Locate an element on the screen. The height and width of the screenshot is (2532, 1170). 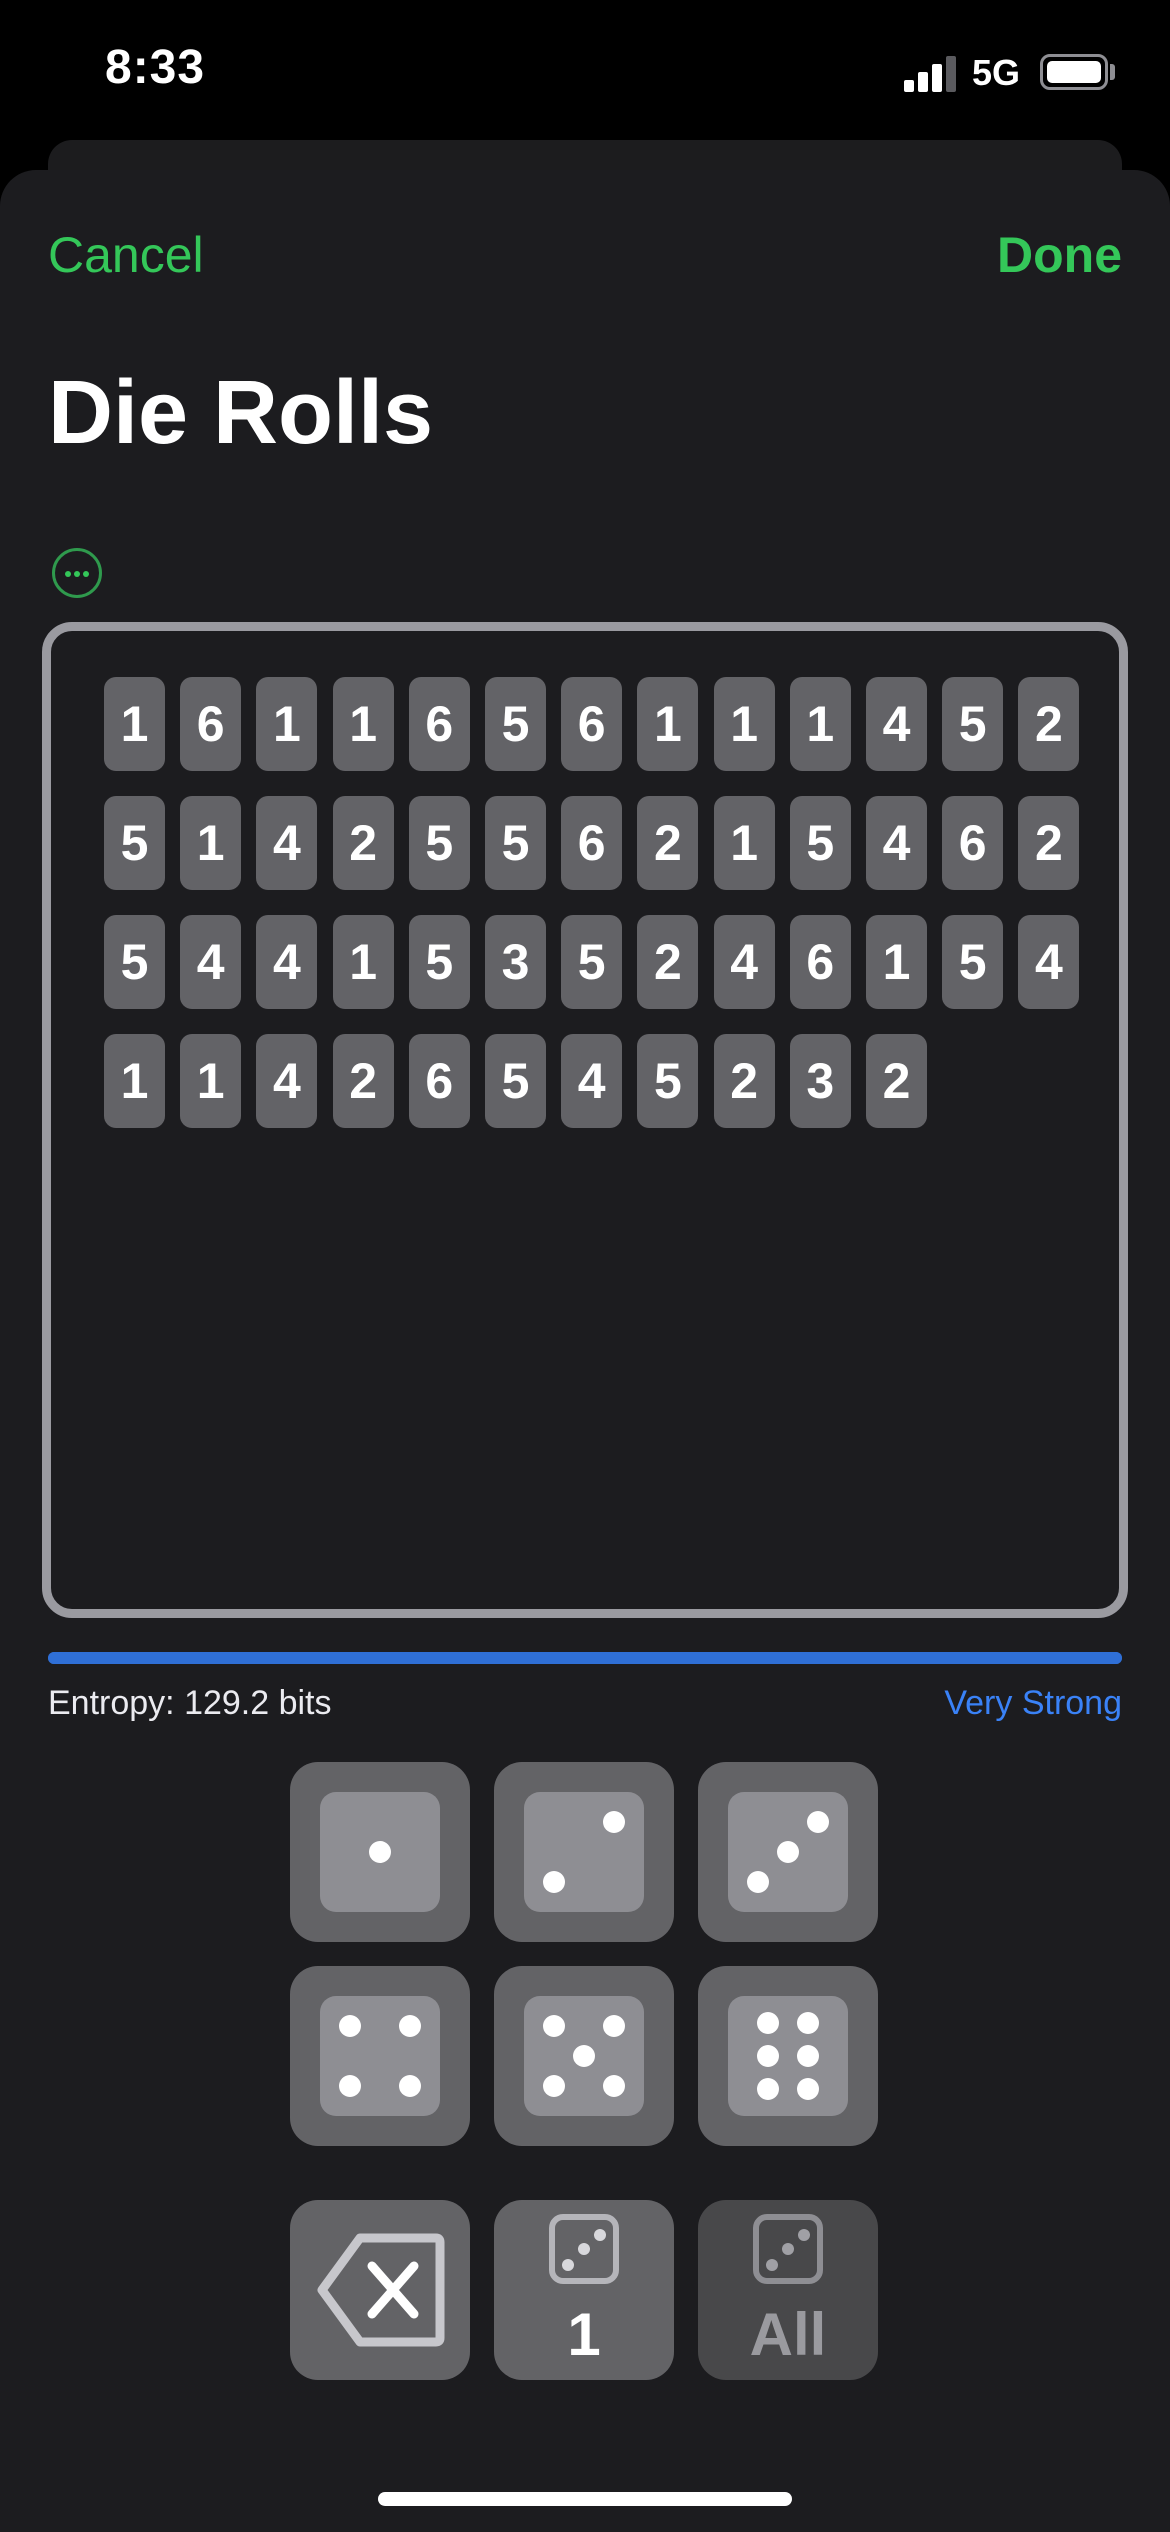
entropy-progress-bar is located at coordinates (585, 1658).